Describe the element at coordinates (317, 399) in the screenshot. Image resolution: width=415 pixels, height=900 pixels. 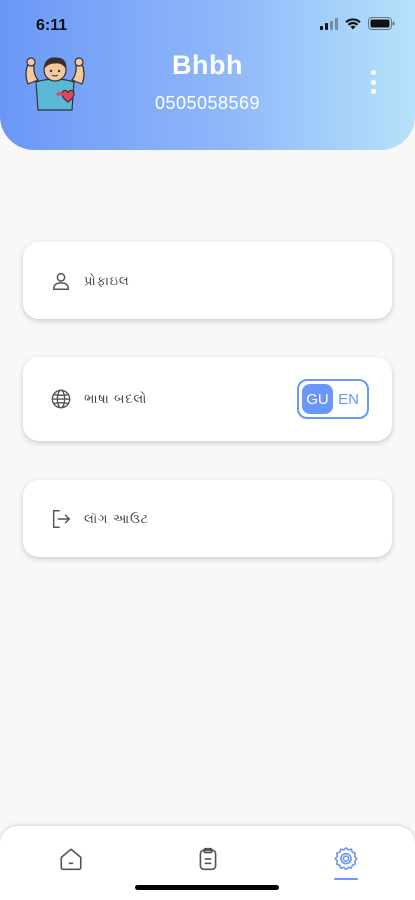
I see `language-option-gu: GU` at that location.